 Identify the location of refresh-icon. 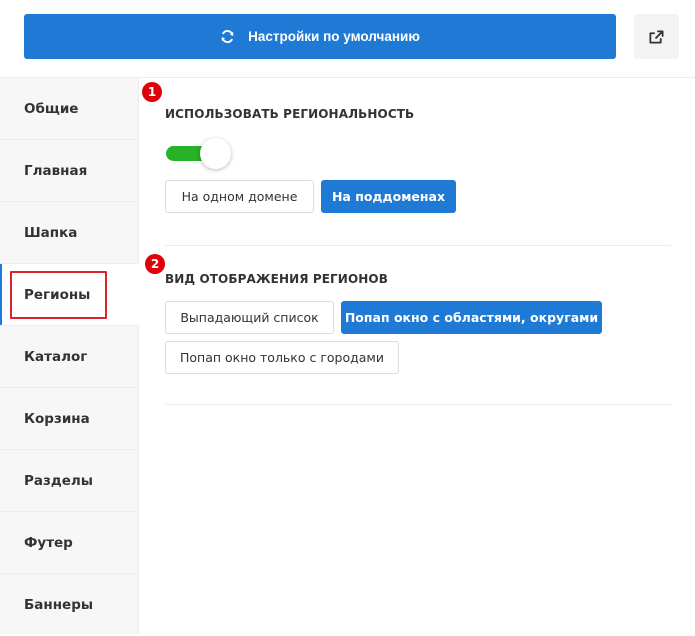
(227, 36).